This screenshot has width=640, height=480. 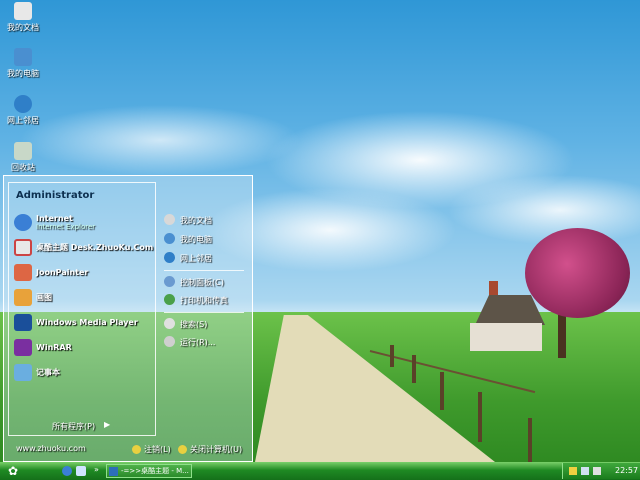 What do you see at coordinates (23, 151) in the screenshot?
I see `recycle-bin-icon` at bounding box center [23, 151].